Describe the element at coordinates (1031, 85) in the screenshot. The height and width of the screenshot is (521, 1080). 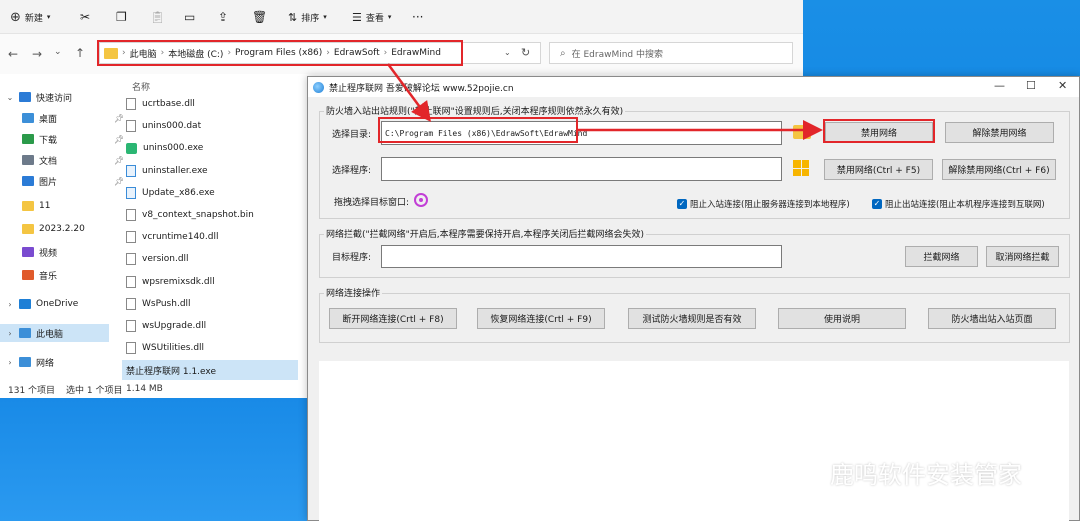
I see `maximize-button: ☐` at that location.